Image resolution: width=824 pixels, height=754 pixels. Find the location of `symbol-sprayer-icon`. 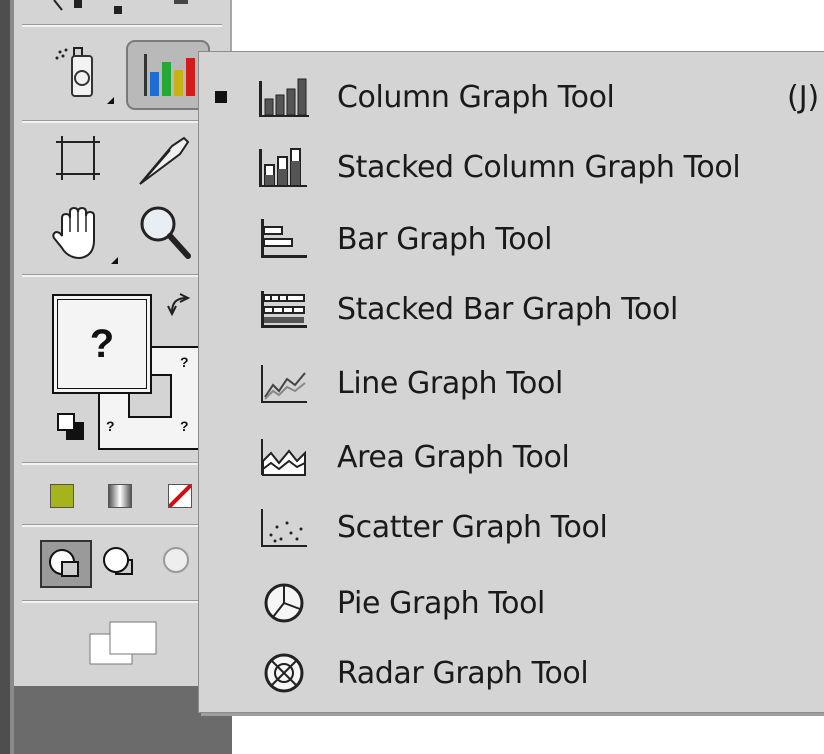

symbol-sprayer-icon is located at coordinates (74, 72).